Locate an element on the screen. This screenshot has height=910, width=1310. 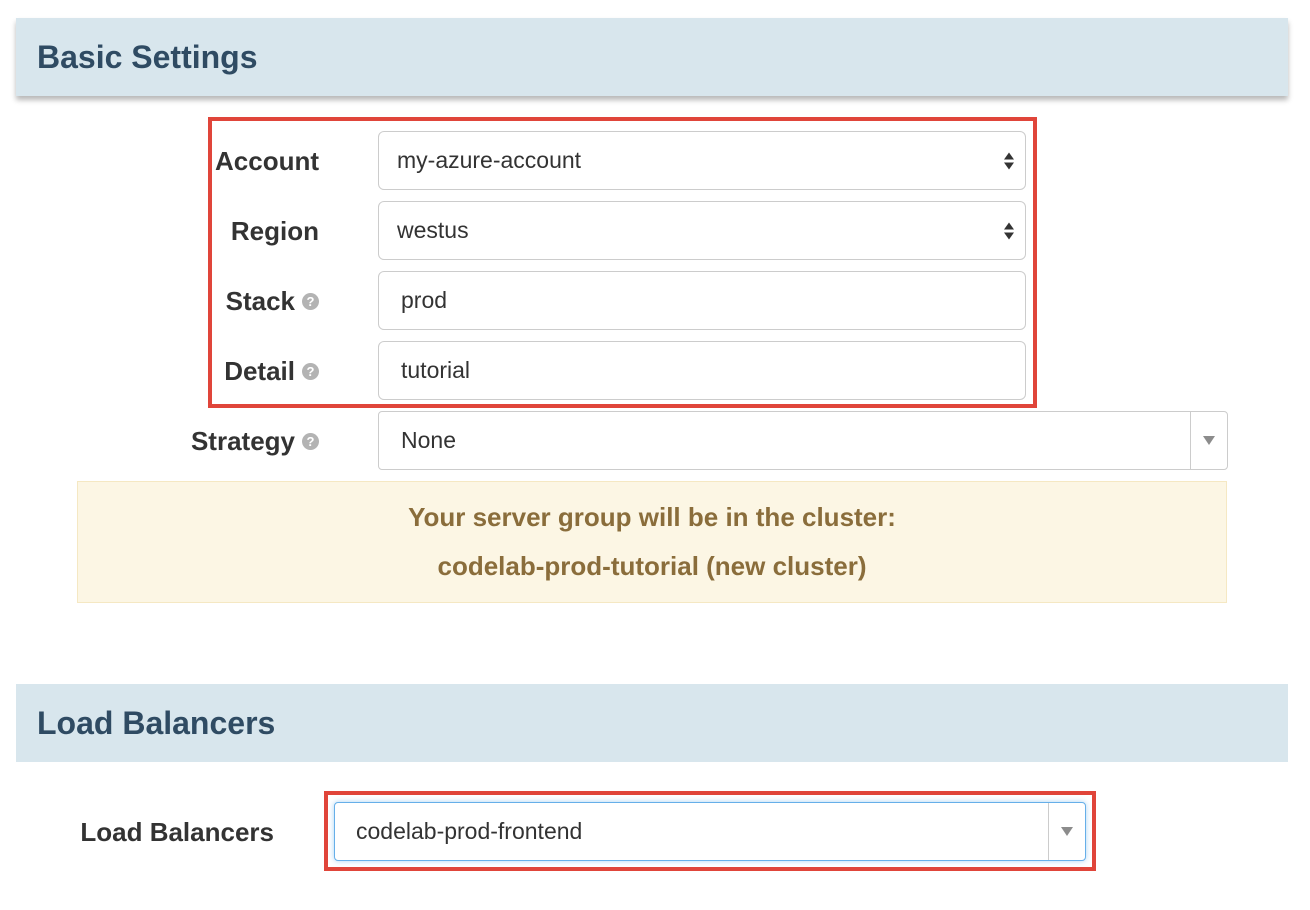
load-balancers-label: Load Balancers is located at coordinates (167, 832).